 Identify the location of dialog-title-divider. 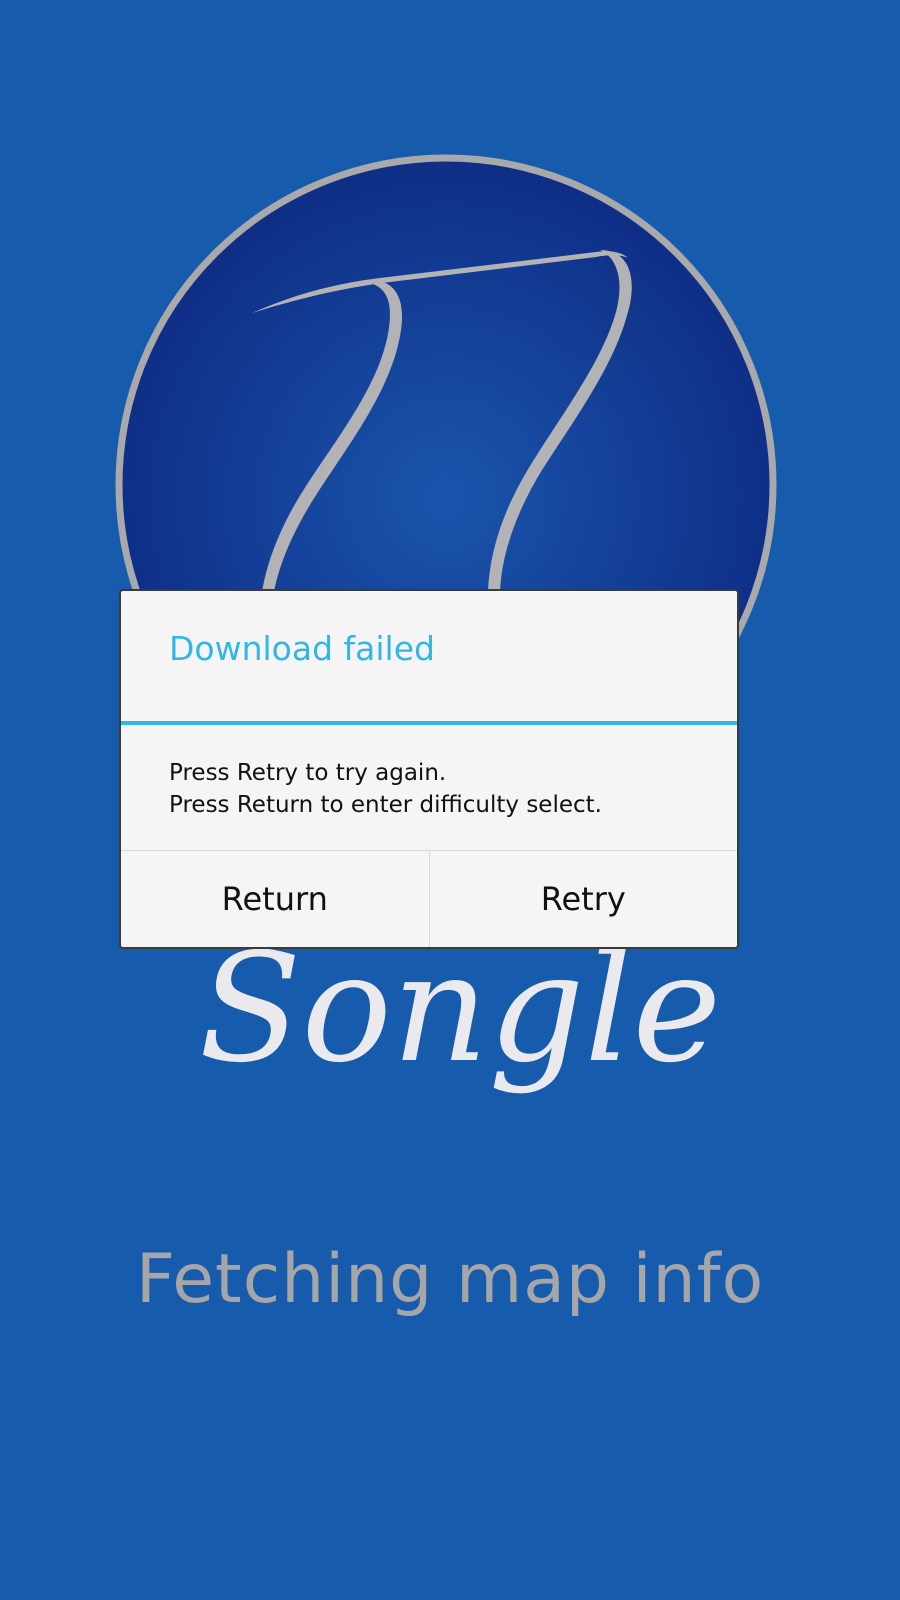
(429, 723).